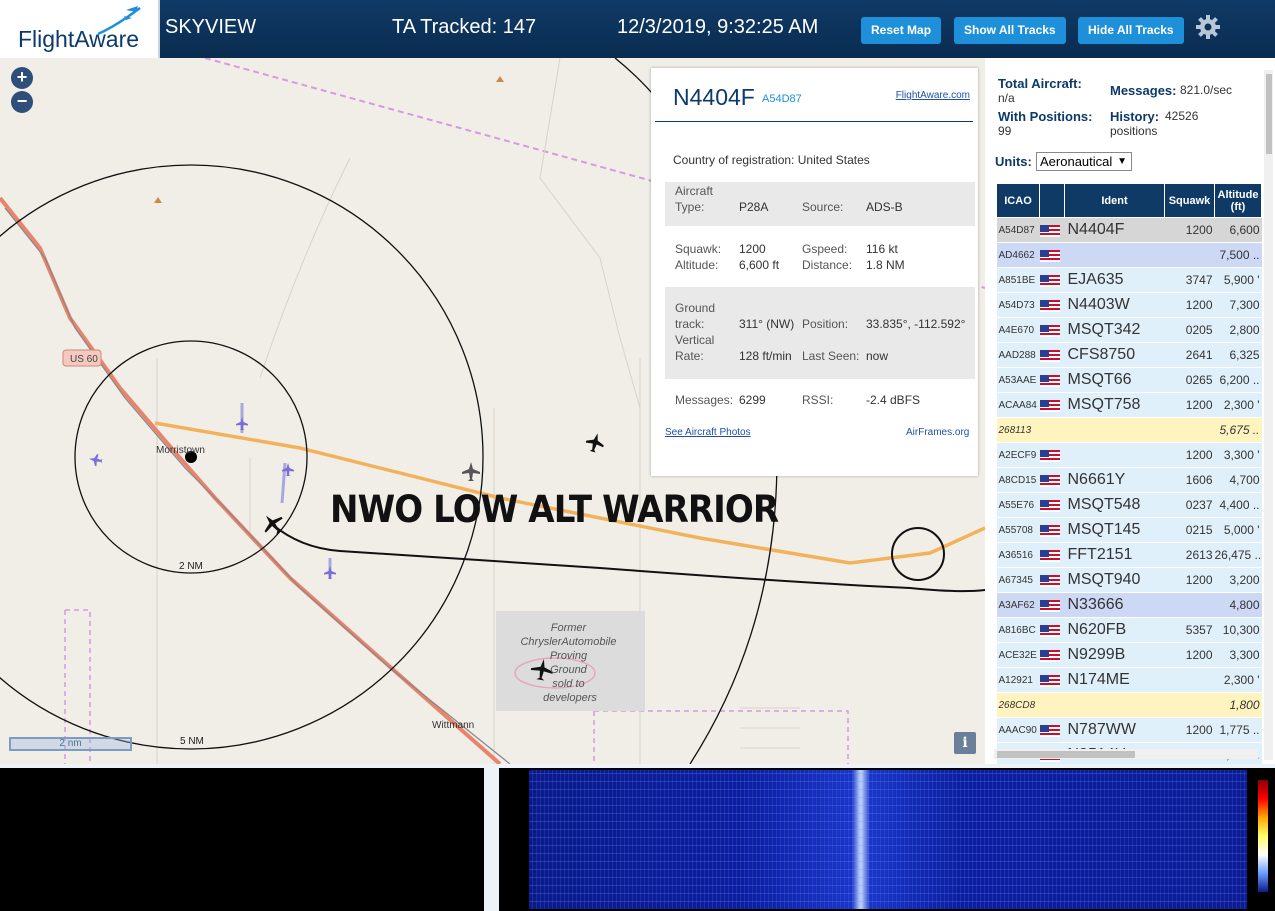 The height and width of the screenshot is (911, 1275). Describe the element at coordinates (1129, 530) in the screenshot. I see `table-row: A55708 MSQT145 0215 5,000 '` at that location.